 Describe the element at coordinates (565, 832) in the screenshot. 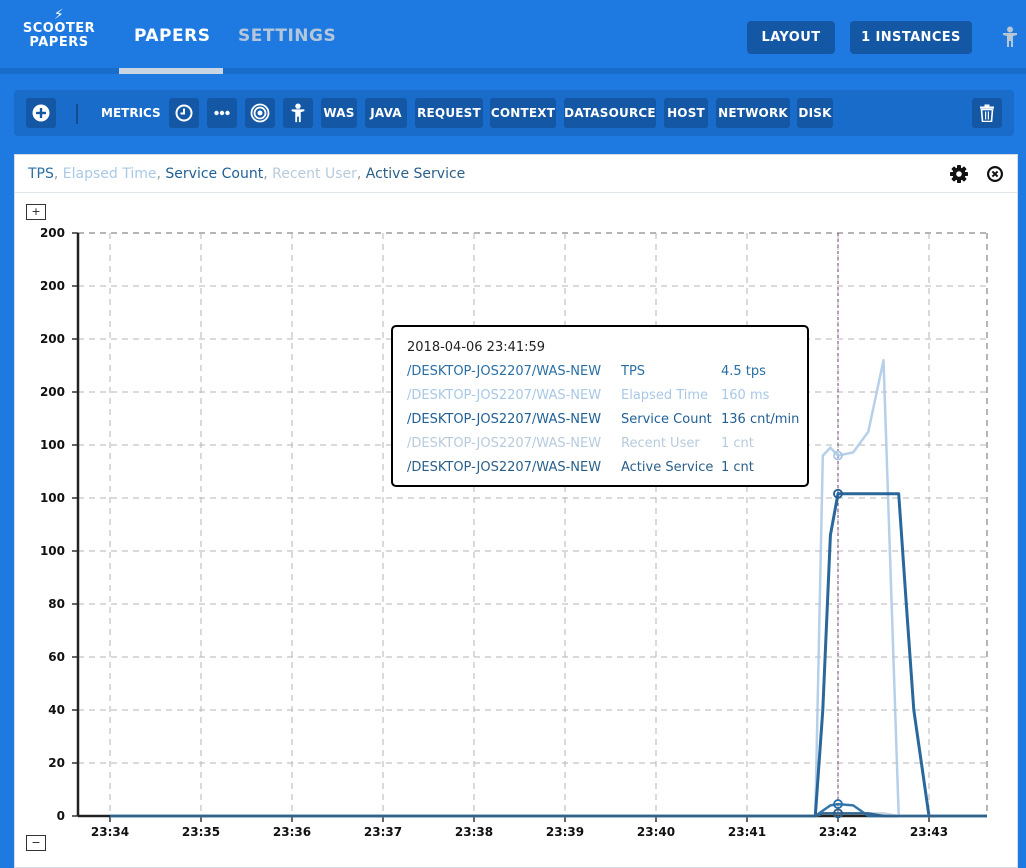

I see `x-tick-label: 23:39` at that location.